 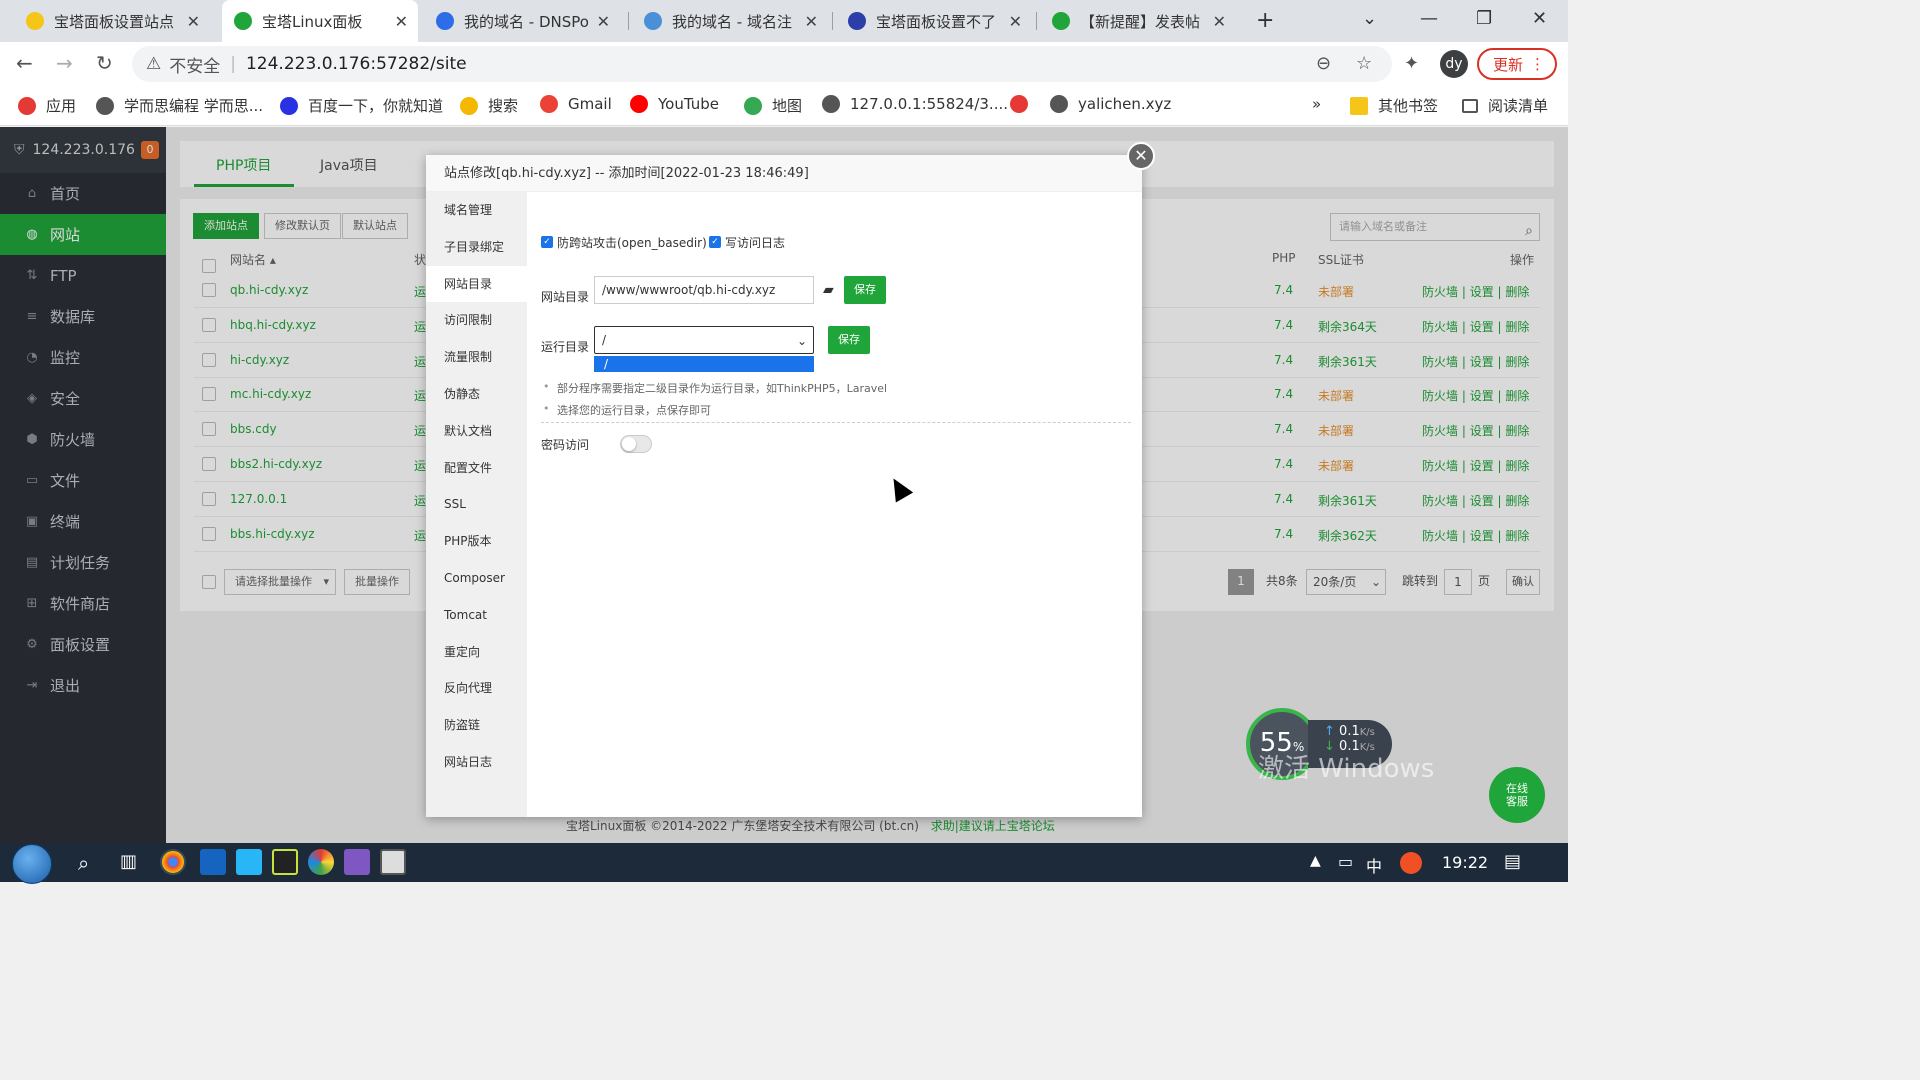 I want to click on browser-tab: 我的域名 - DNSPo ✕, so click(x=522, y=21).